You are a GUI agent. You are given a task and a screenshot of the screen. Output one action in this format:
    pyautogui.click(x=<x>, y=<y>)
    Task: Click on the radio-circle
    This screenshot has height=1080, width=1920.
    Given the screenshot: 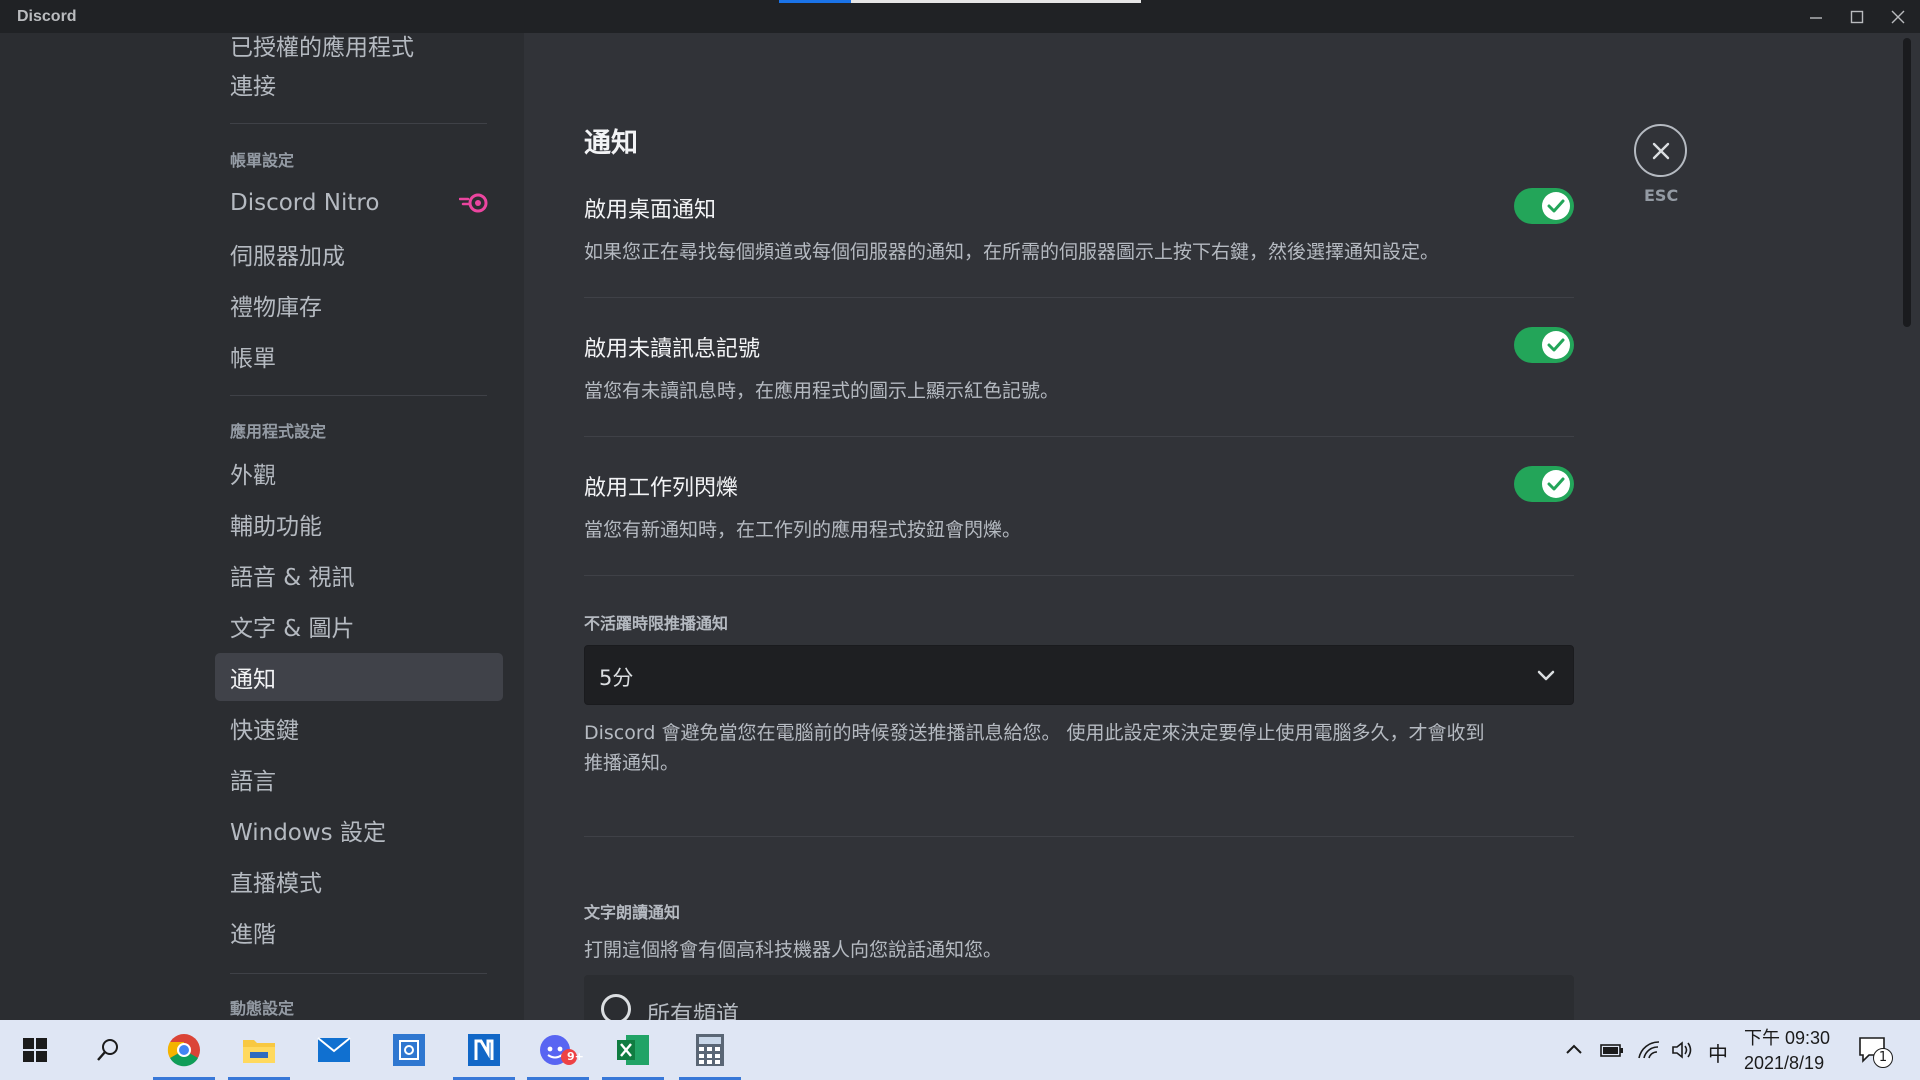 What is the action you would take?
    pyautogui.click(x=616, y=1007)
    